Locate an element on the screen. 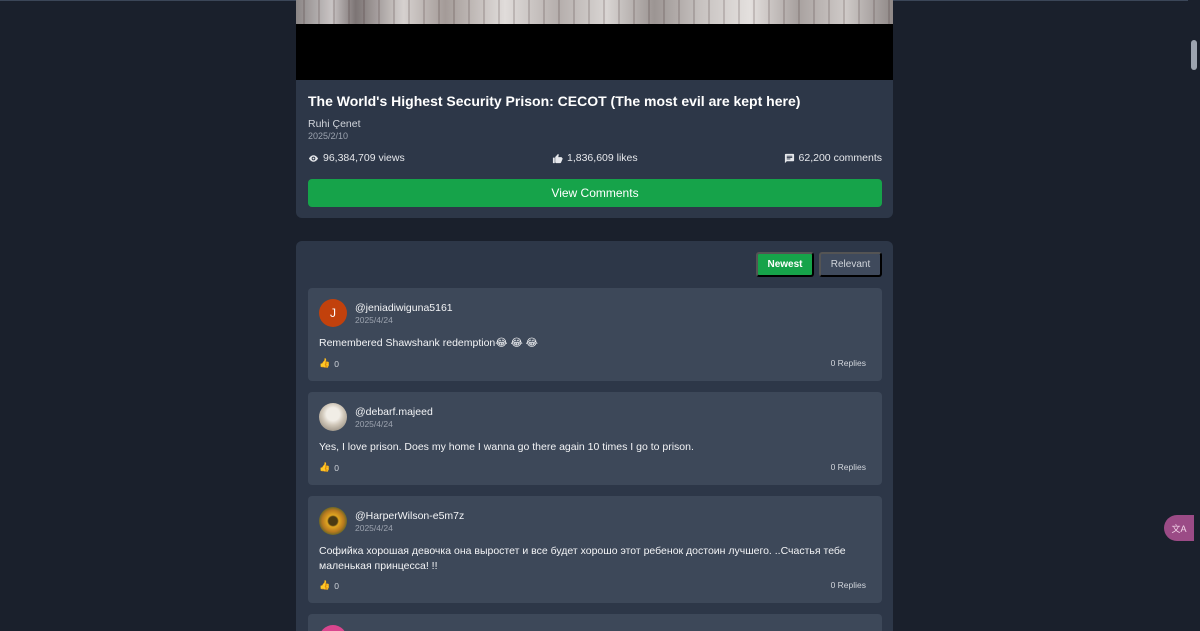  publish-date: 2025/2/10 is located at coordinates (328, 136).